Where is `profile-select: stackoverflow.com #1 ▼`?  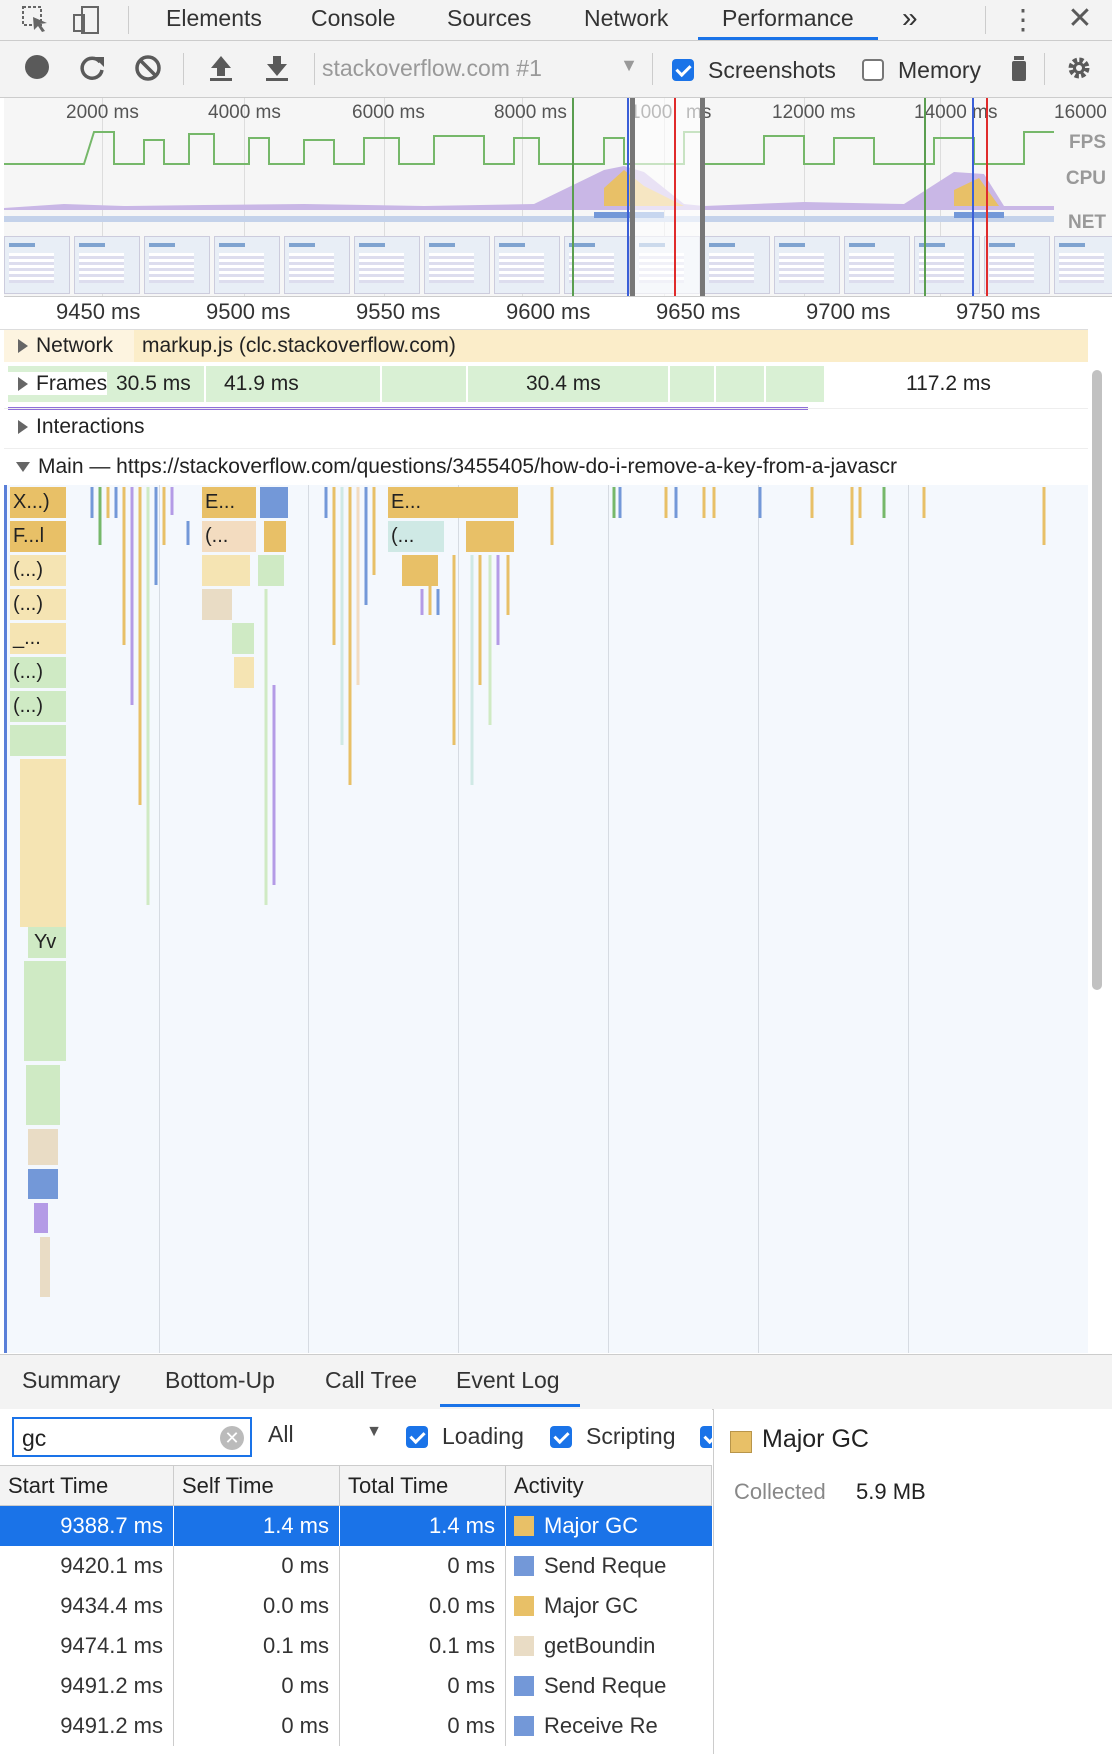
profile-select: stackoverflow.com #1 ▼ is located at coordinates (481, 70).